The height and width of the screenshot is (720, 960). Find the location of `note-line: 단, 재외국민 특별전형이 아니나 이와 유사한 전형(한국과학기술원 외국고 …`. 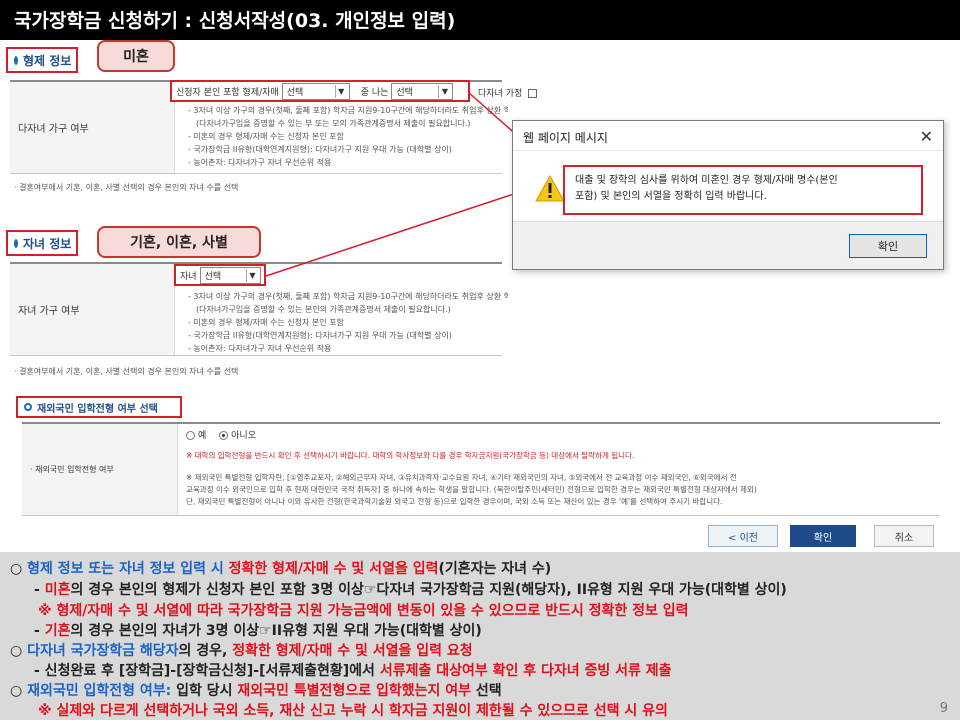

note-line: 단, 재외국민 특별전형이 아니나 이와 유사한 전형(한국과학기술원 외국고 … is located at coordinates (454, 501).